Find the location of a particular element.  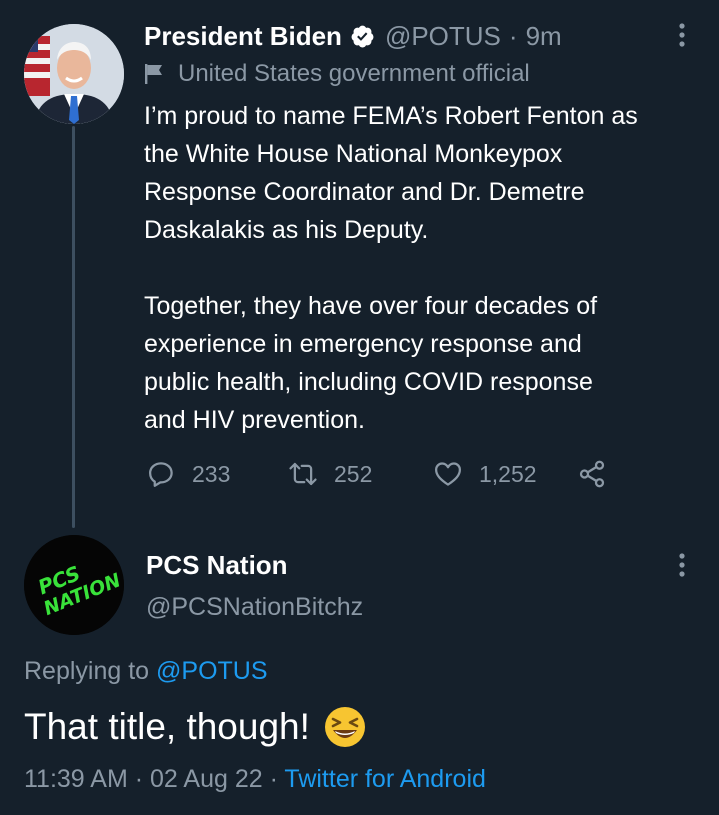

tweet-date: 02 Aug 22 is located at coordinates (206, 779).